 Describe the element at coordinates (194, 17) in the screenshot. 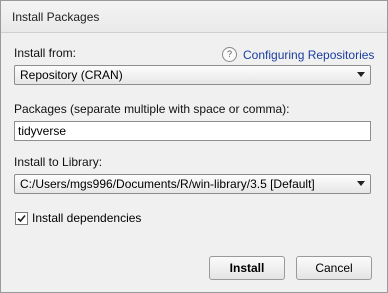

I see `title-bar: Install Packages` at that location.